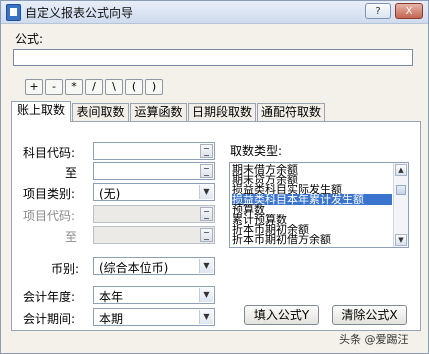 Image resolution: width=429 pixels, height=354 pixels. I want to click on fiscal-year-value: 本年, so click(111, 297).